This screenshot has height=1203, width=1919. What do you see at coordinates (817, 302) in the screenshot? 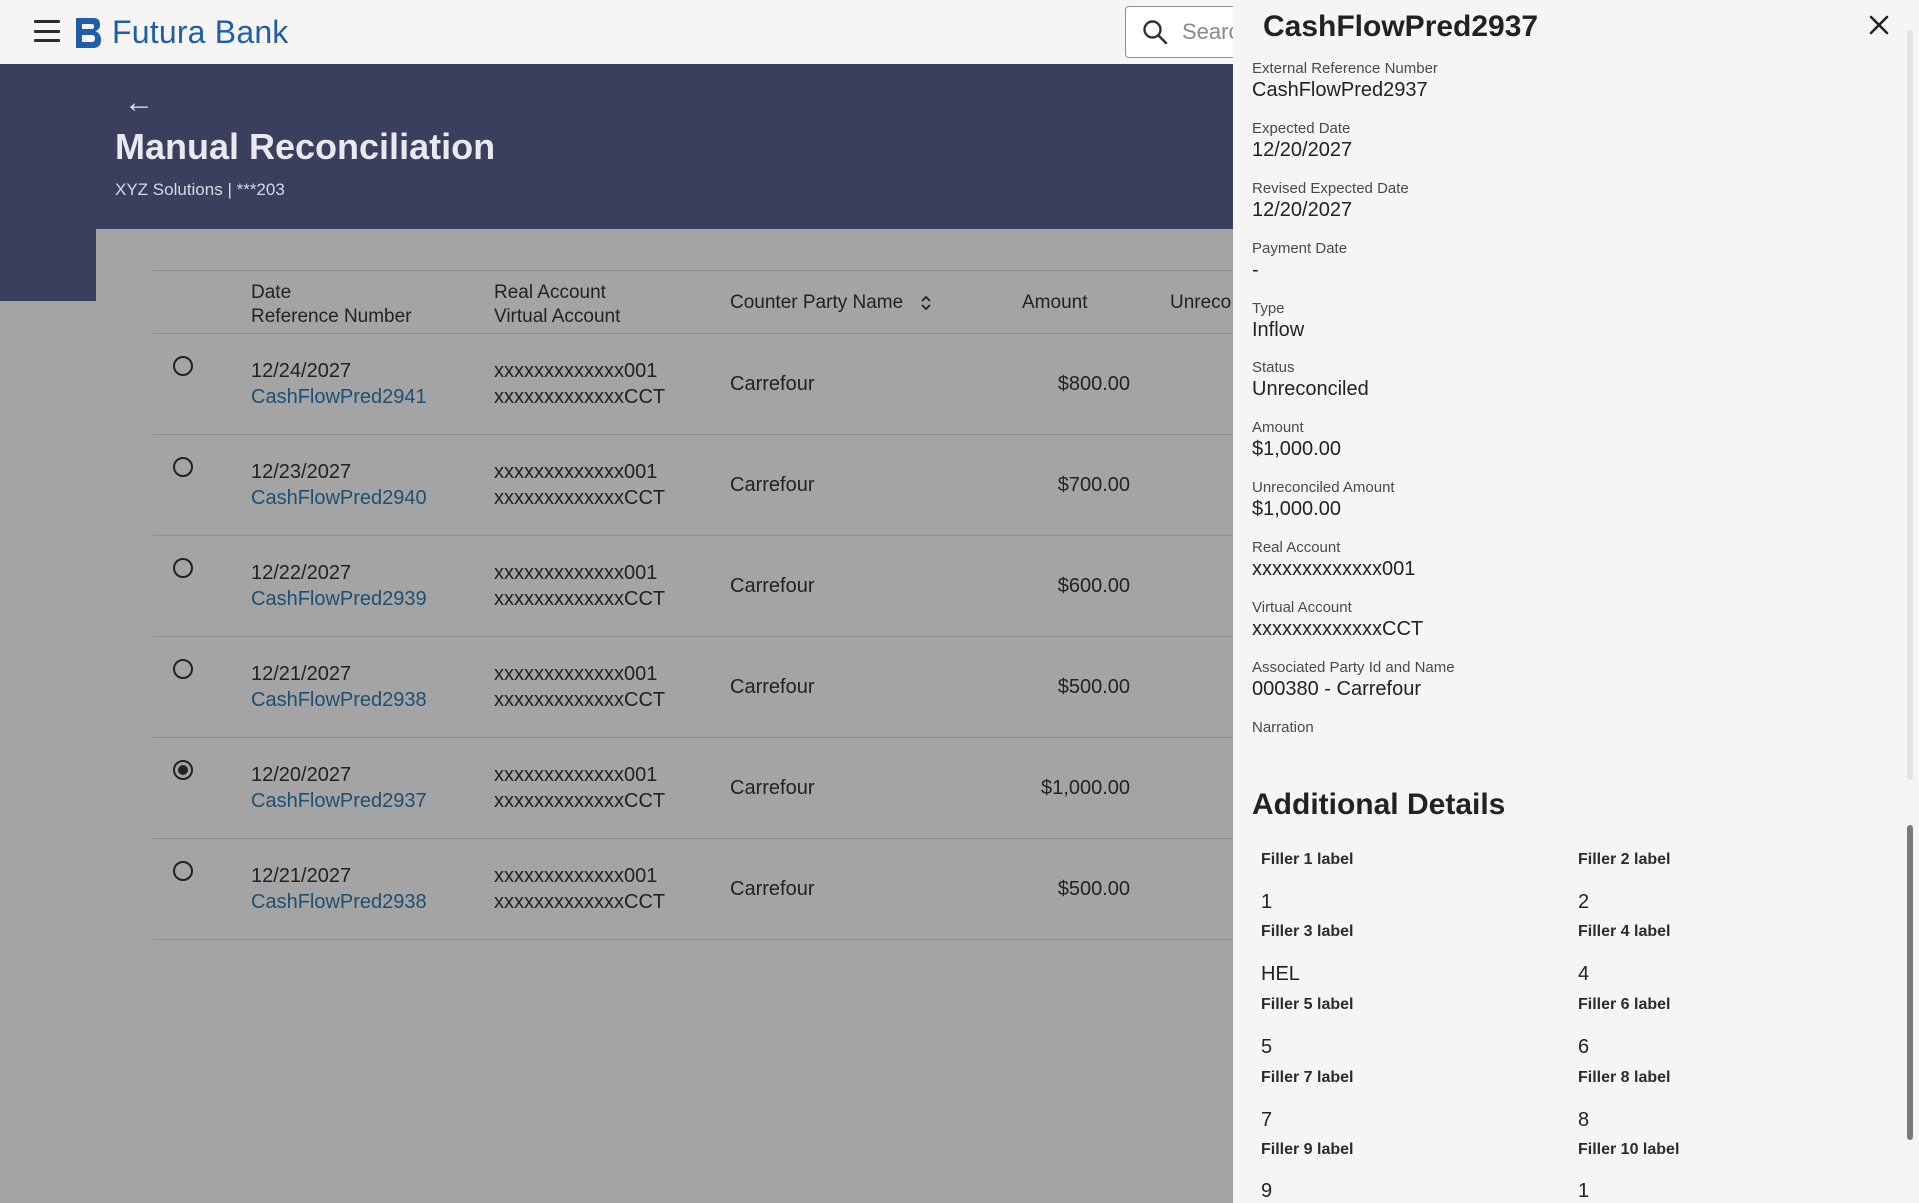
I see `header-counter-party: Counter Party Name` at bounding box center [817, 302].